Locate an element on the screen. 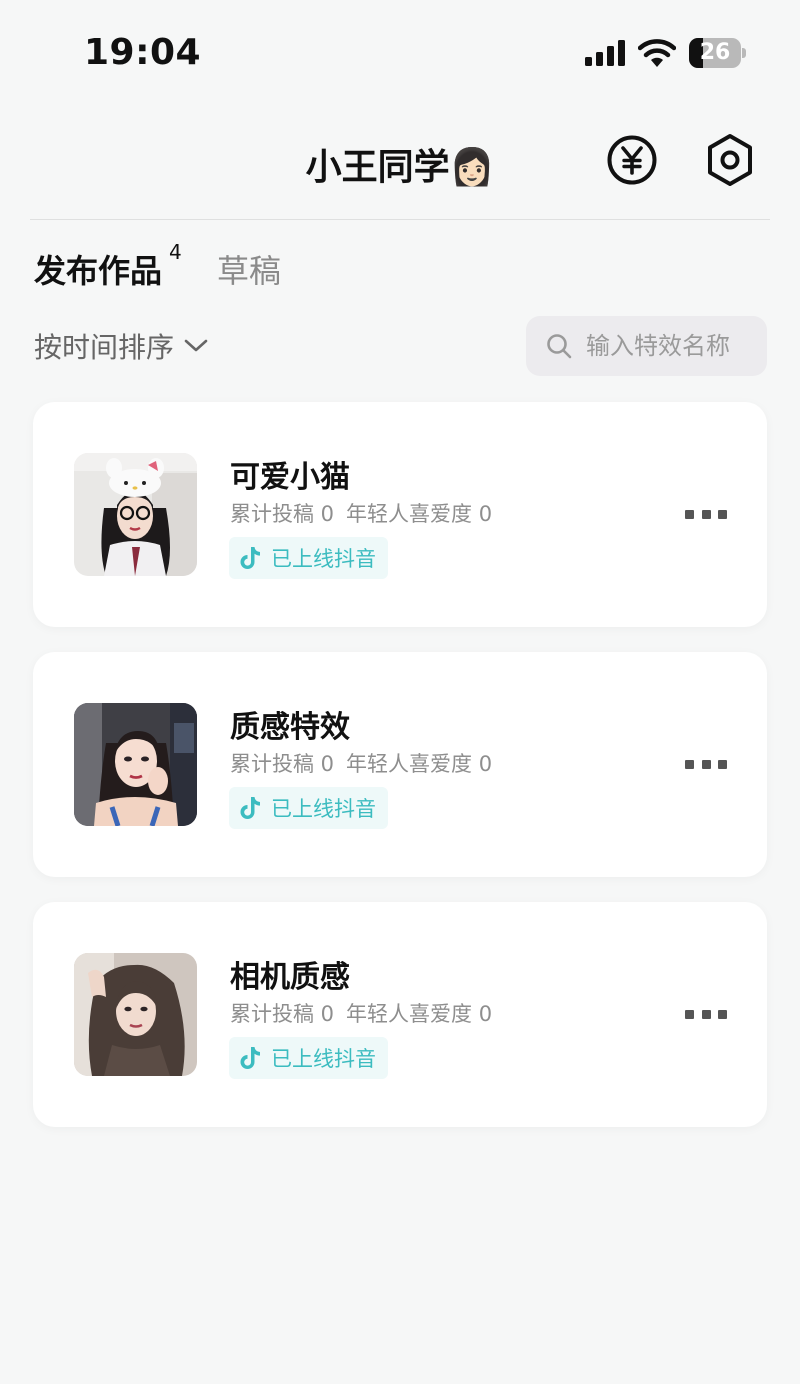 This screenshot has height=1384, width=800. effect-title: 质感特效 is located at coordinates (290, 727).